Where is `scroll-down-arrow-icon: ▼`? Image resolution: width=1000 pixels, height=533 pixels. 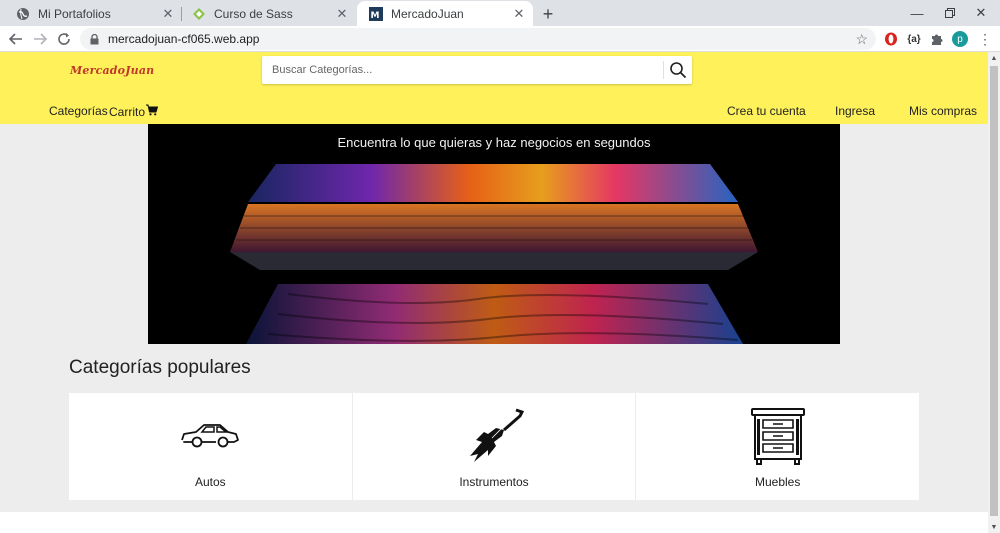 scroll-down-arrow-icon: ▼ is located at coordinates (994, 527).